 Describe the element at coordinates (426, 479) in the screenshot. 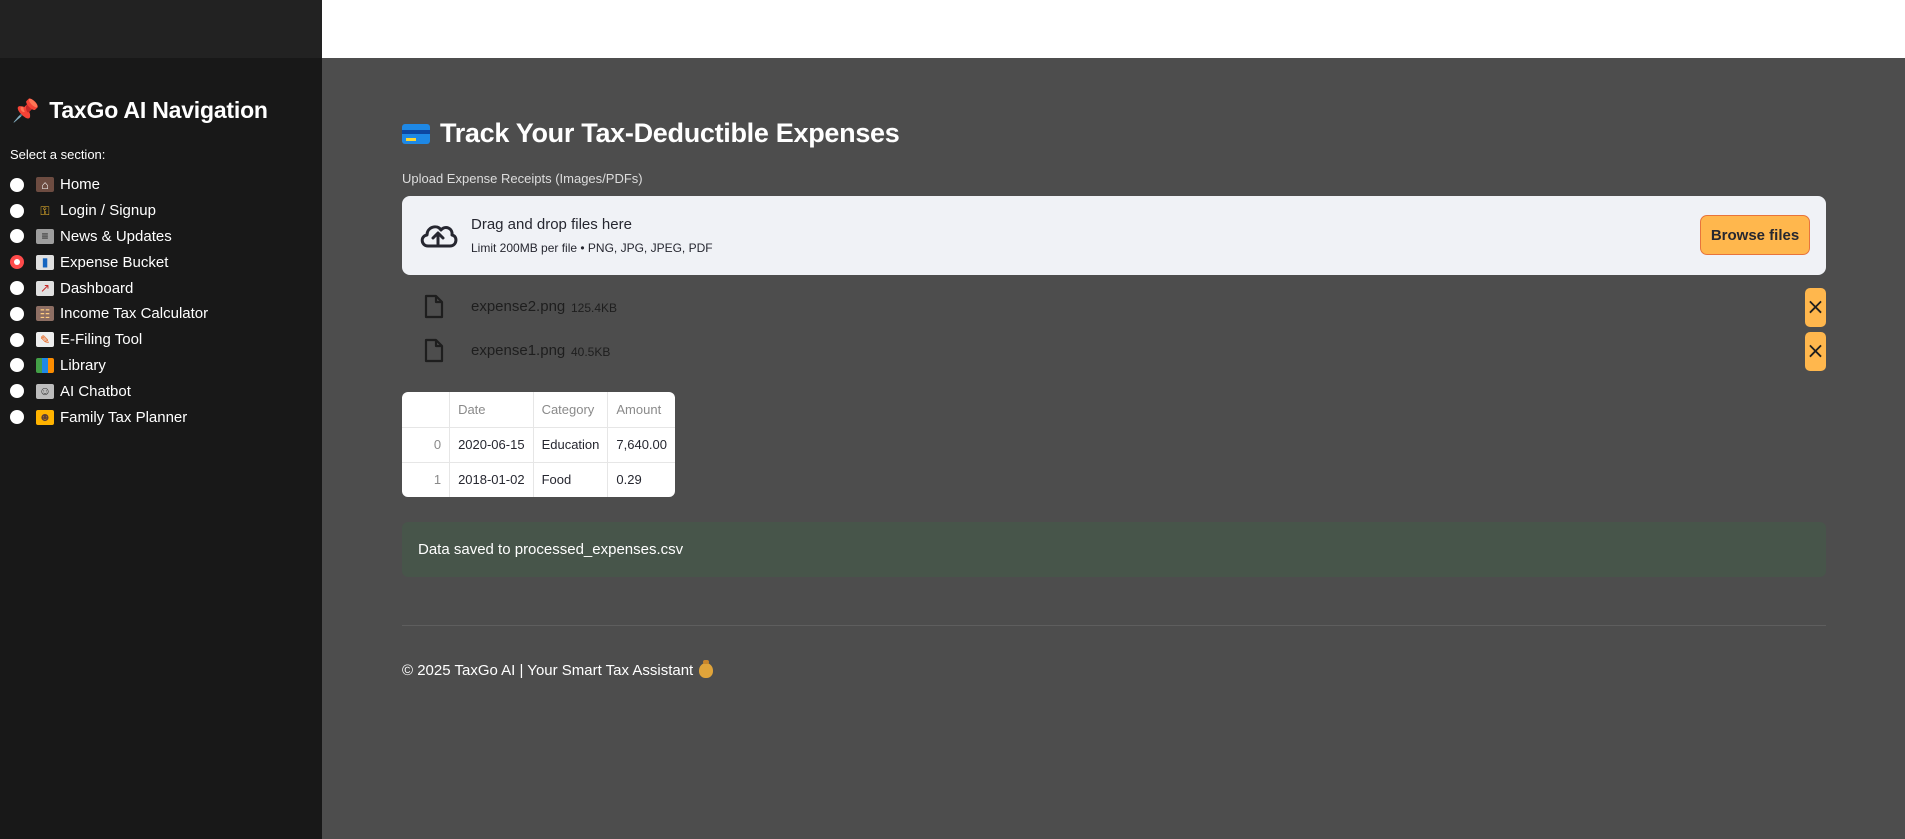

I see `table-cell-index: 1` at that location.